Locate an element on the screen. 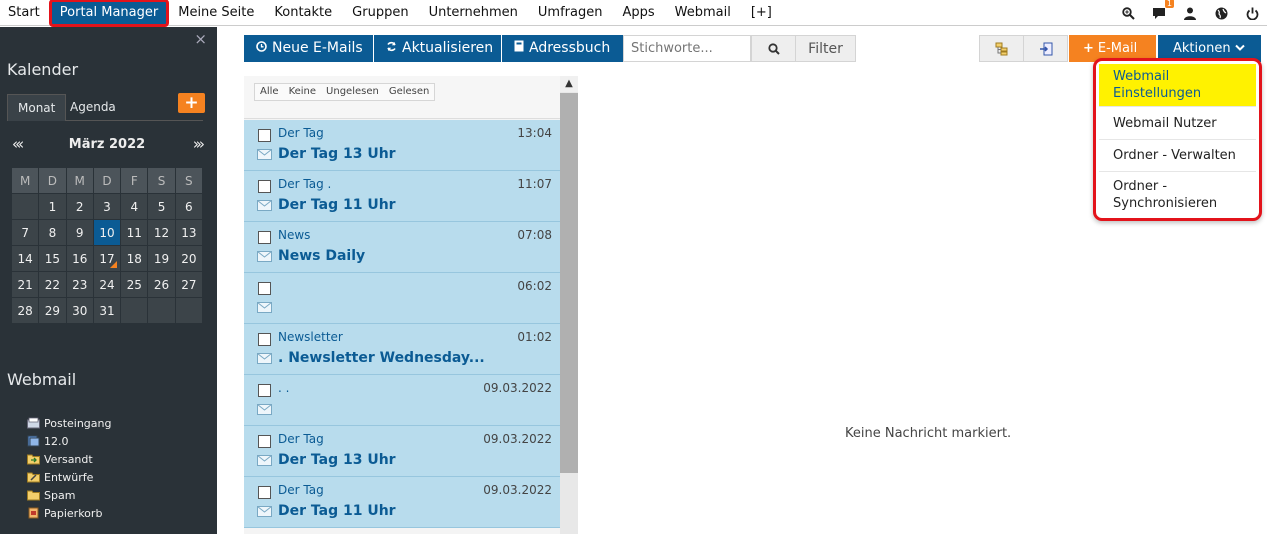 The image size is (1267, 534). chat-icon: 1 is located at coordinates (1163, 10).